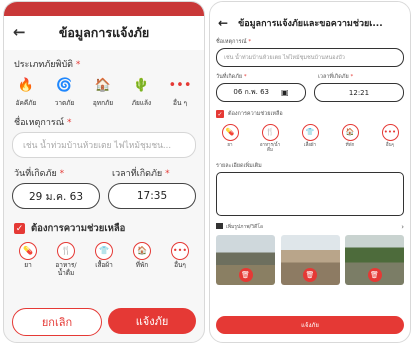 The image size is (412, 348). Describe the element at coordinates (103, 85) in the screenshot. I see `flood-icon: 🏠` at that location.